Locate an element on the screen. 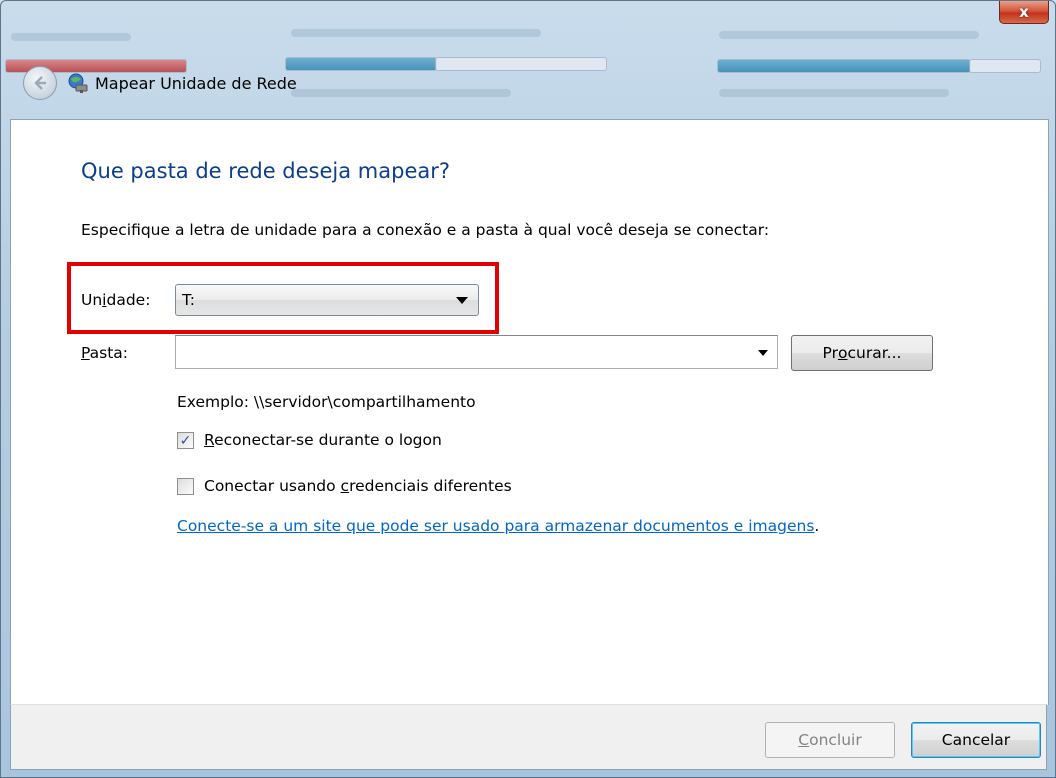 The image size is (1056, 778). cancel-button: Cancelar is located at coordinates (976, 740).